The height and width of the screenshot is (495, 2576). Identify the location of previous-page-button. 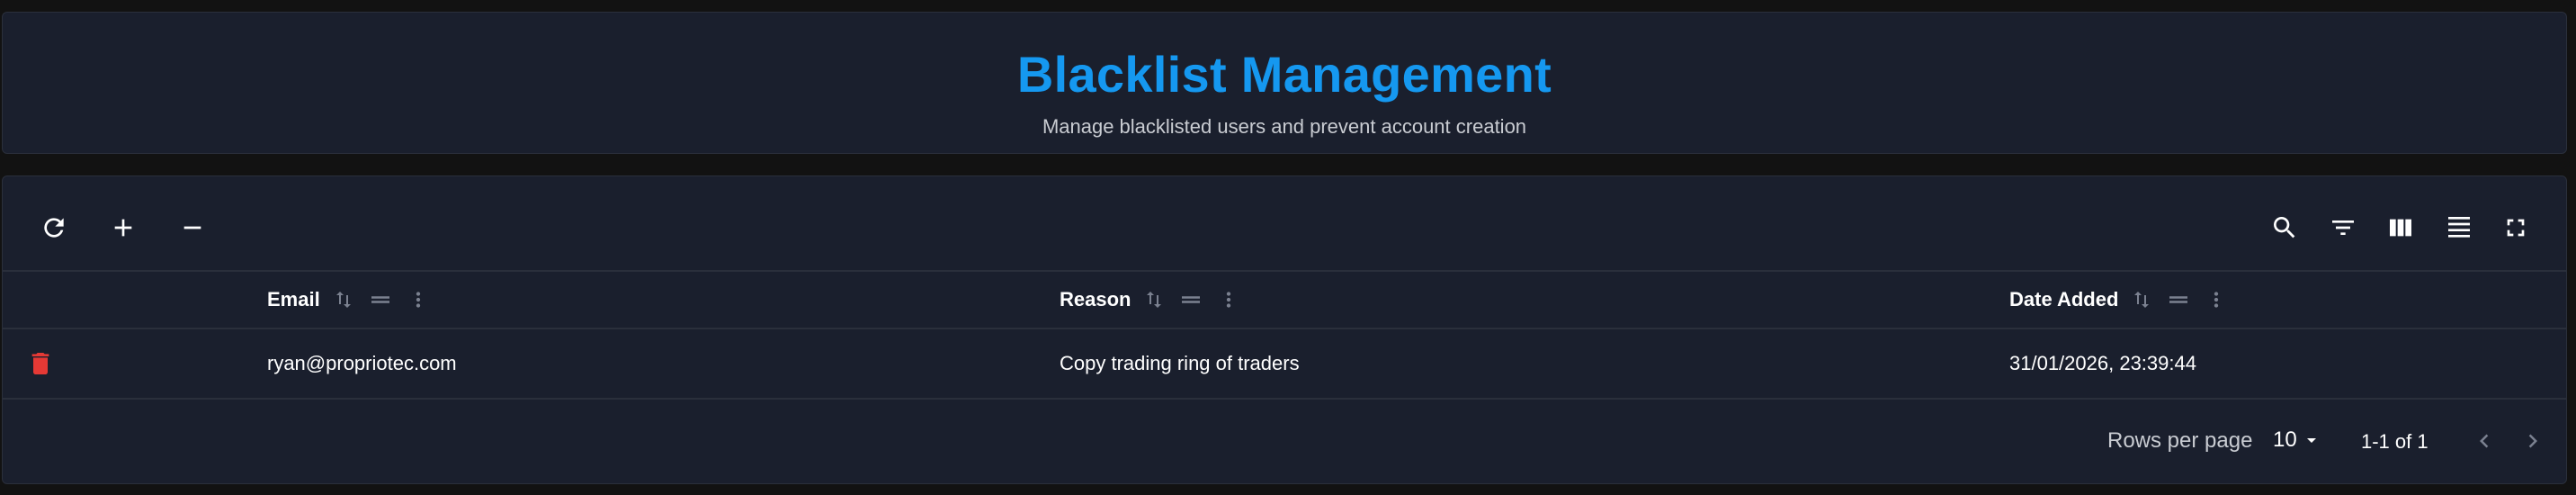
(2484, 441).